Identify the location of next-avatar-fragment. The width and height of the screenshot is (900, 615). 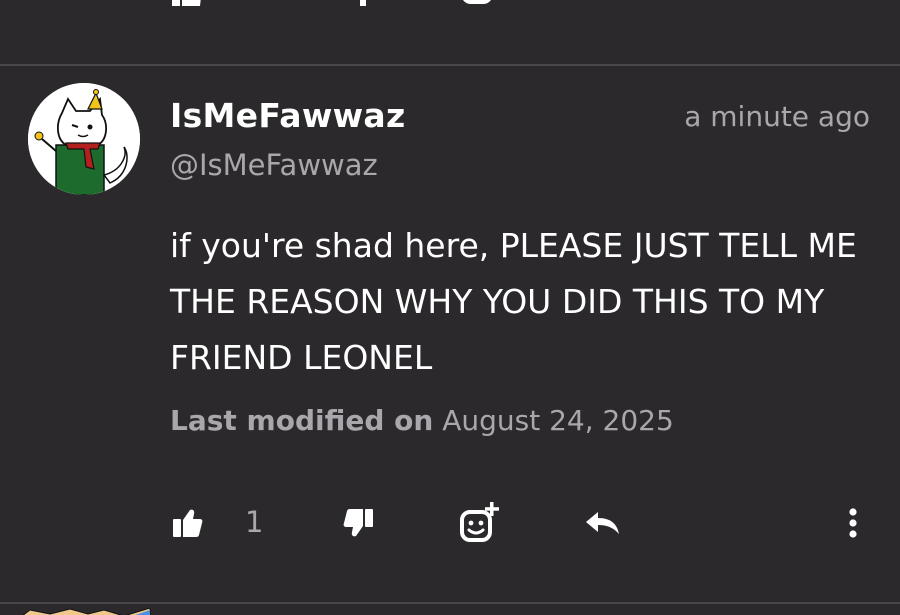
(80, 611).